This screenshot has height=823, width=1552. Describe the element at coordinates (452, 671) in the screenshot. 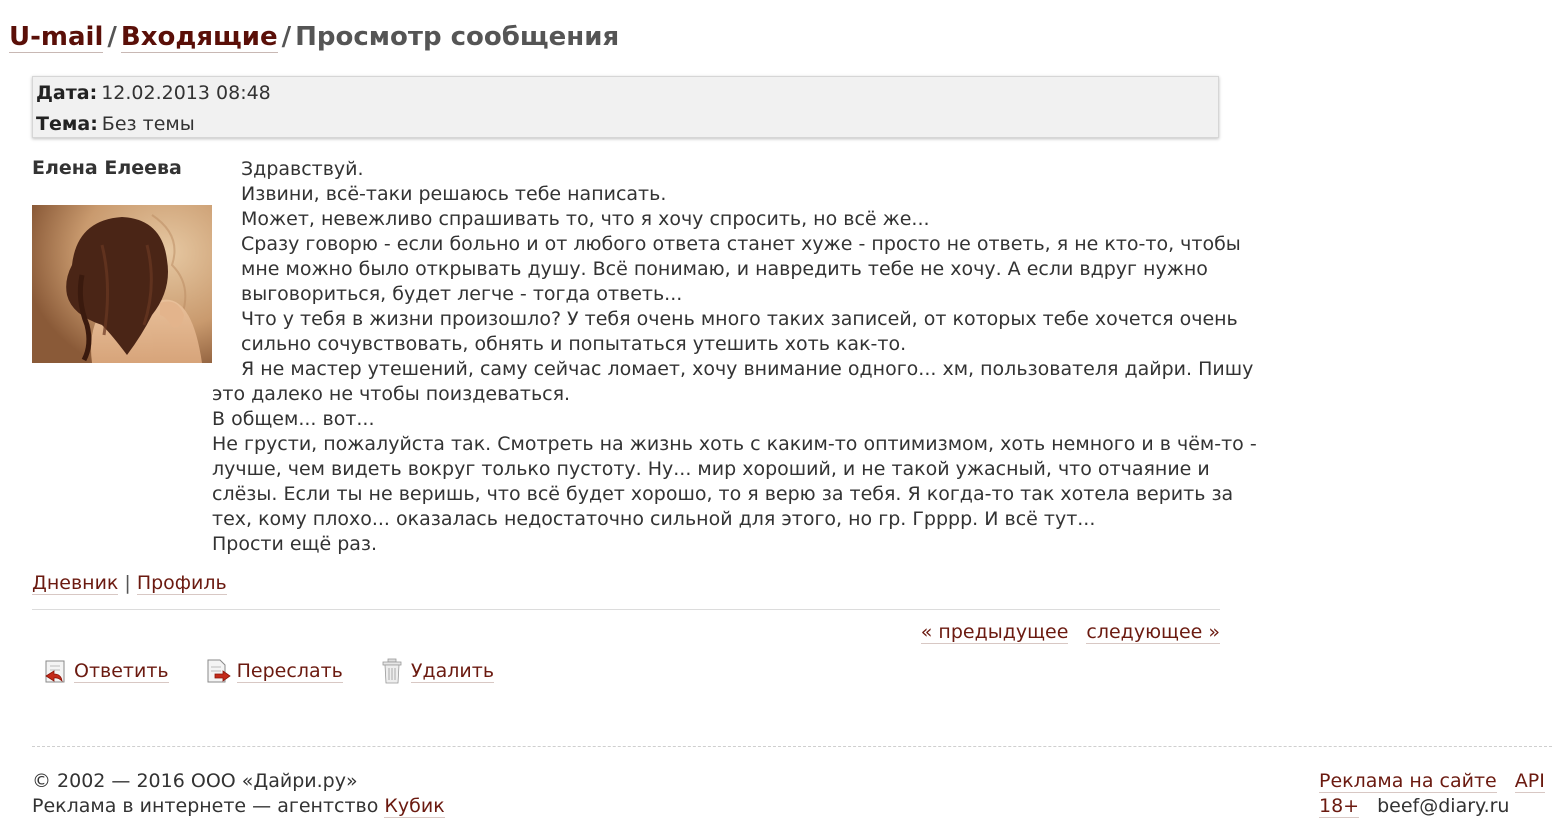

I see `delete-label: Удалить` at that location.